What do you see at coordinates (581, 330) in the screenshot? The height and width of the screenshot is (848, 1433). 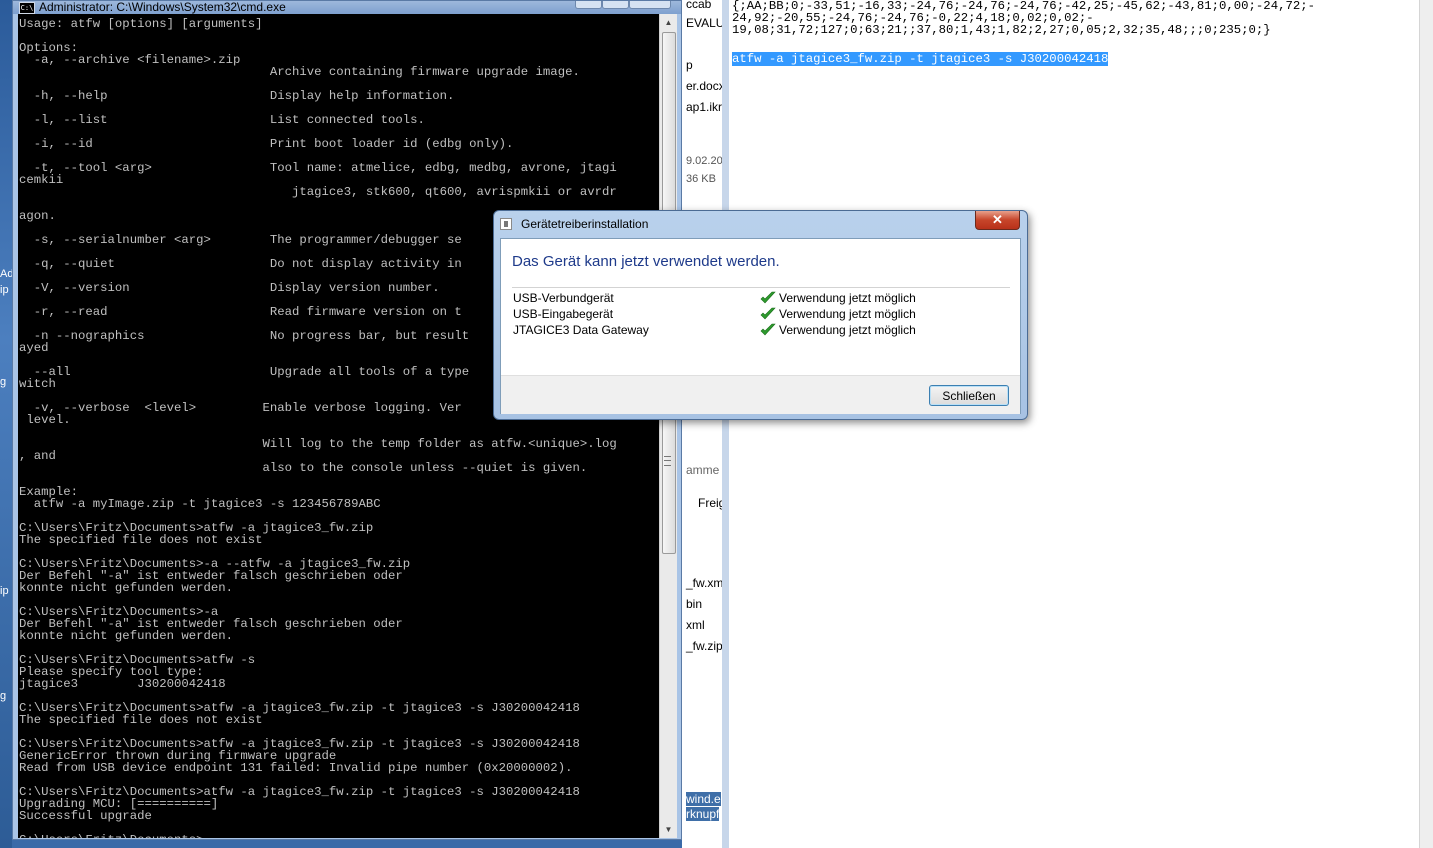 I see `device-name: JTAGICE3 Data Gateway` at bounding box center [581, 330].